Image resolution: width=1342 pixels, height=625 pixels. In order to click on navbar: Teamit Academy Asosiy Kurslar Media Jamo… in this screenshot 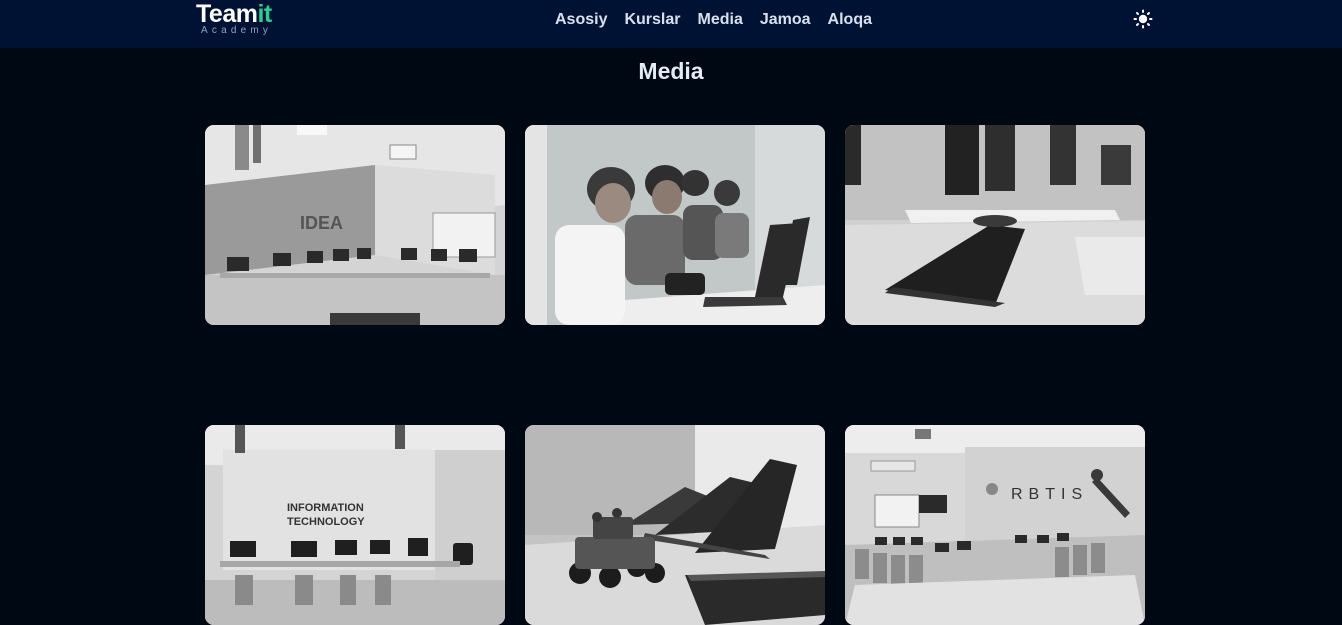, I will do `click(671, 24)`.